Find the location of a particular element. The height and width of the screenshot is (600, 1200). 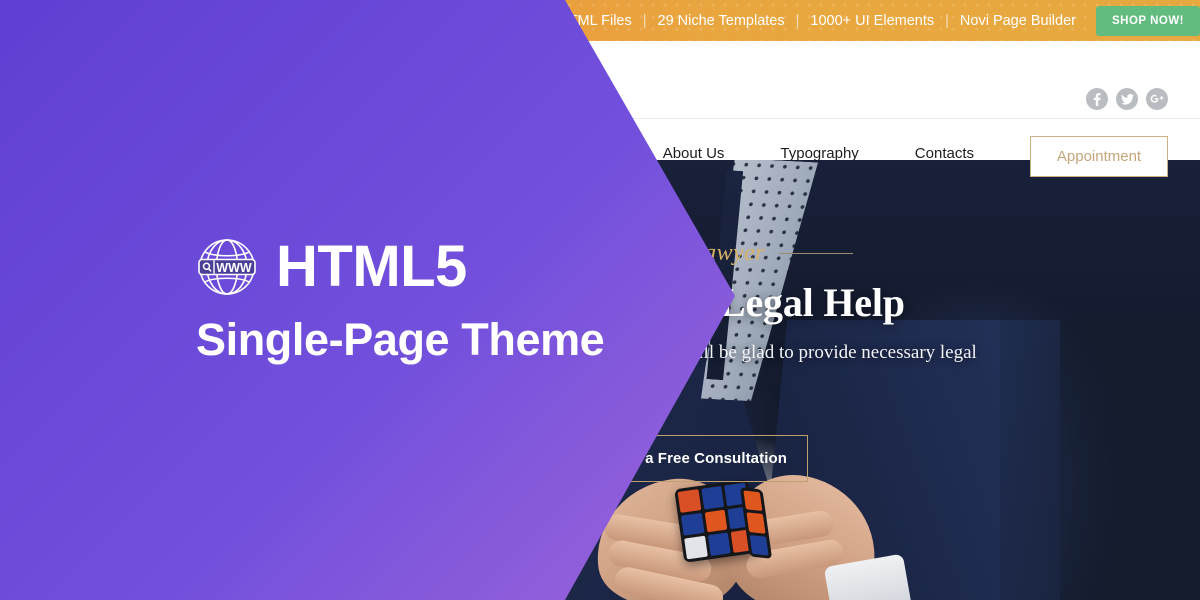

promo-content: WWW HTML5 Single-Page Theme is located at coordinates (400, 301).